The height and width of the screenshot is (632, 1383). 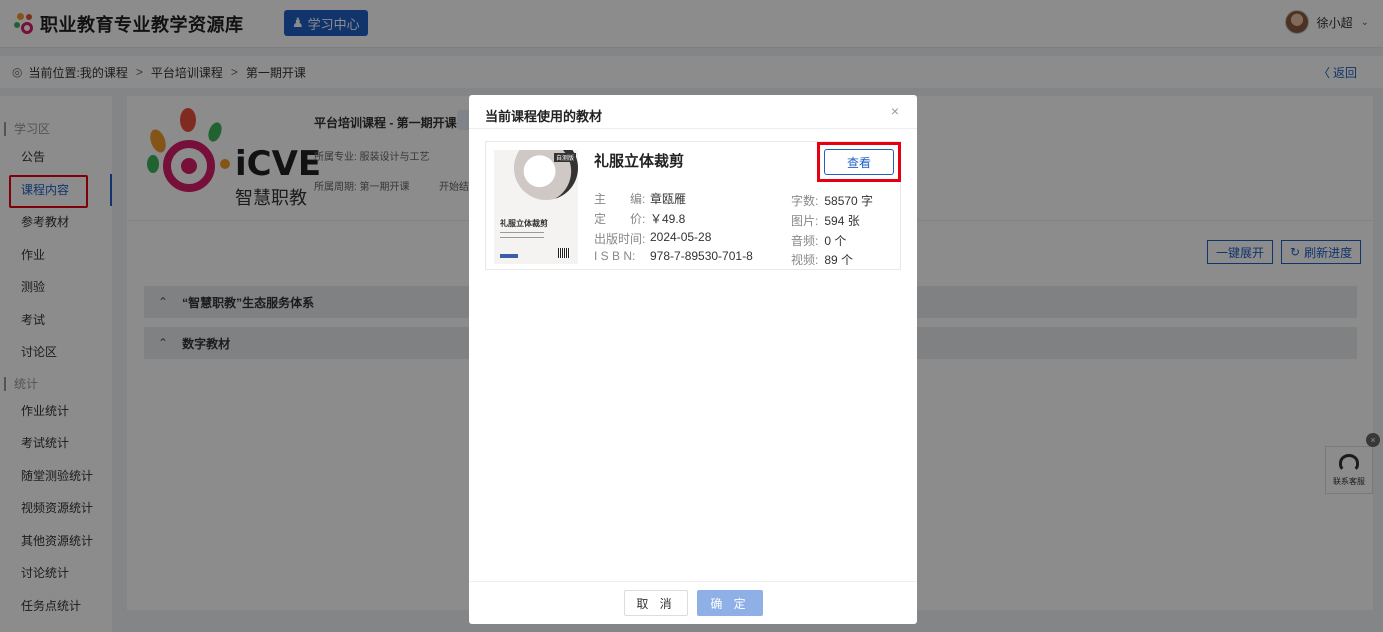 I want to click on book-cover: 自测版 礼服立体裁剪, so click(x=536, y=207).